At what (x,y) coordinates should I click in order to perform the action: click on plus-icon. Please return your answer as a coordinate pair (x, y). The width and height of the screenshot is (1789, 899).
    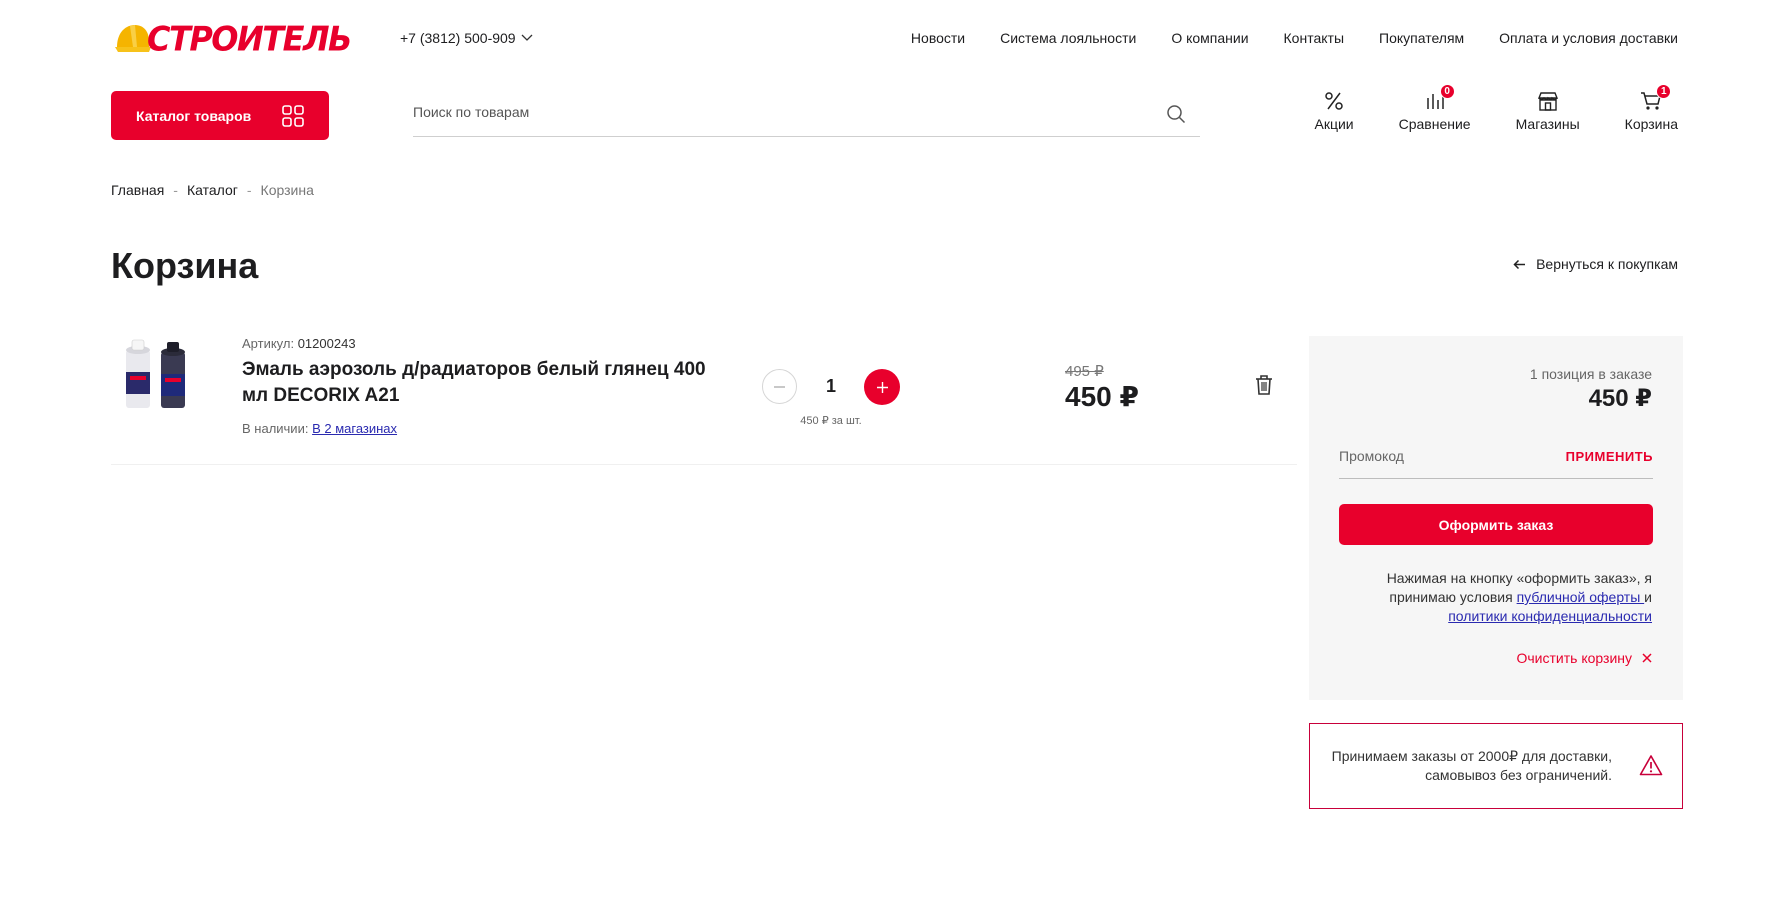
    Looking at the image, I should click on (882, 387).